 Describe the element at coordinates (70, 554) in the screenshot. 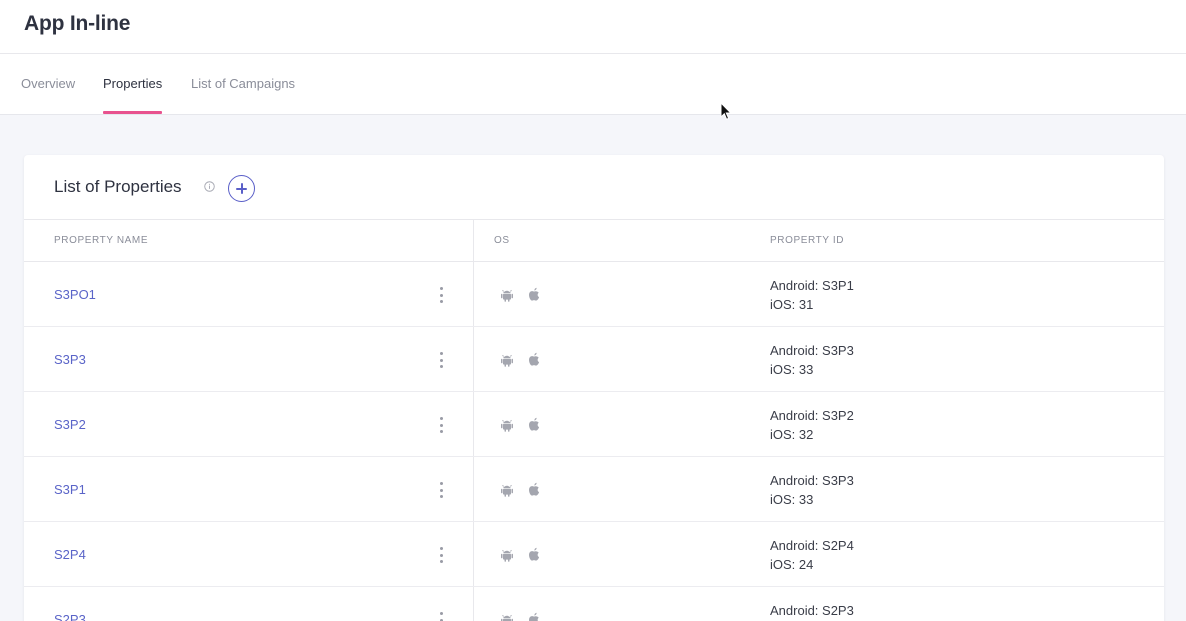

I see `property-name-link: S2P4` at that location.